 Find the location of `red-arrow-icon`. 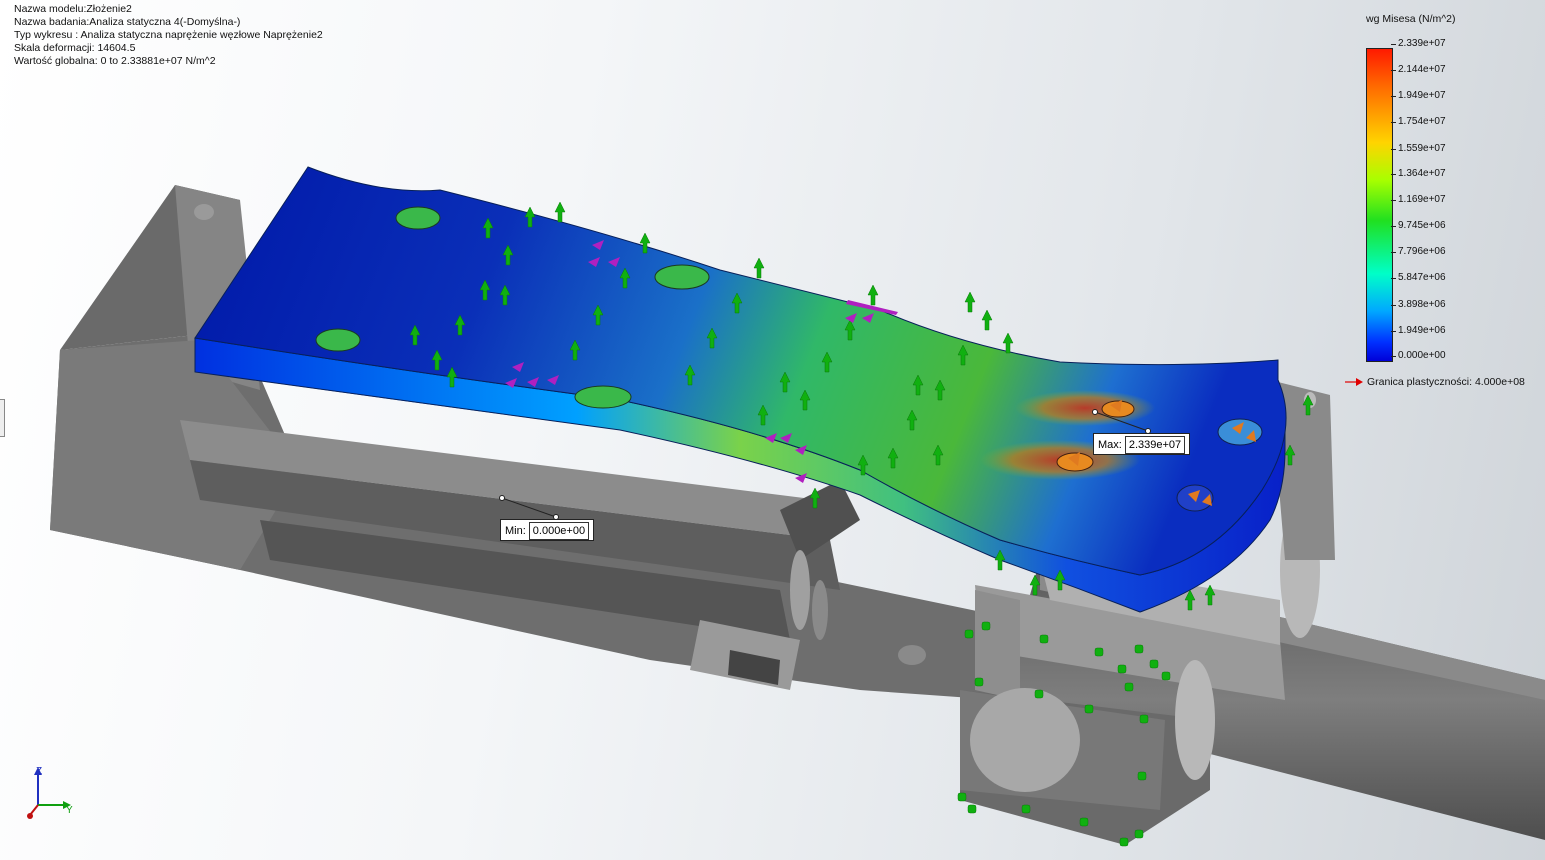

red-arrow-icon is located at coordinates (1354, 382).